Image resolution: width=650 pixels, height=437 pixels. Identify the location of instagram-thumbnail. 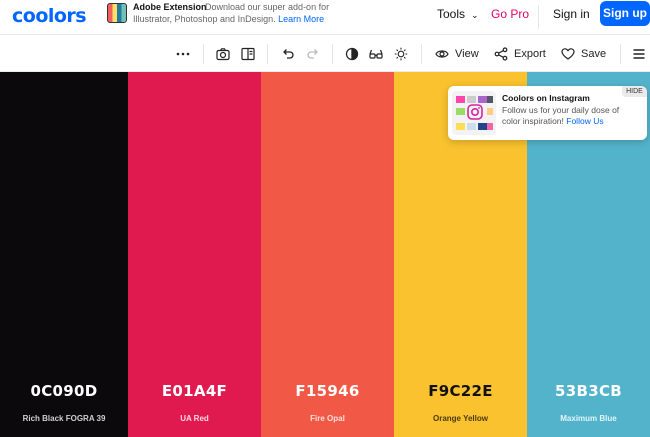
(474, 113).